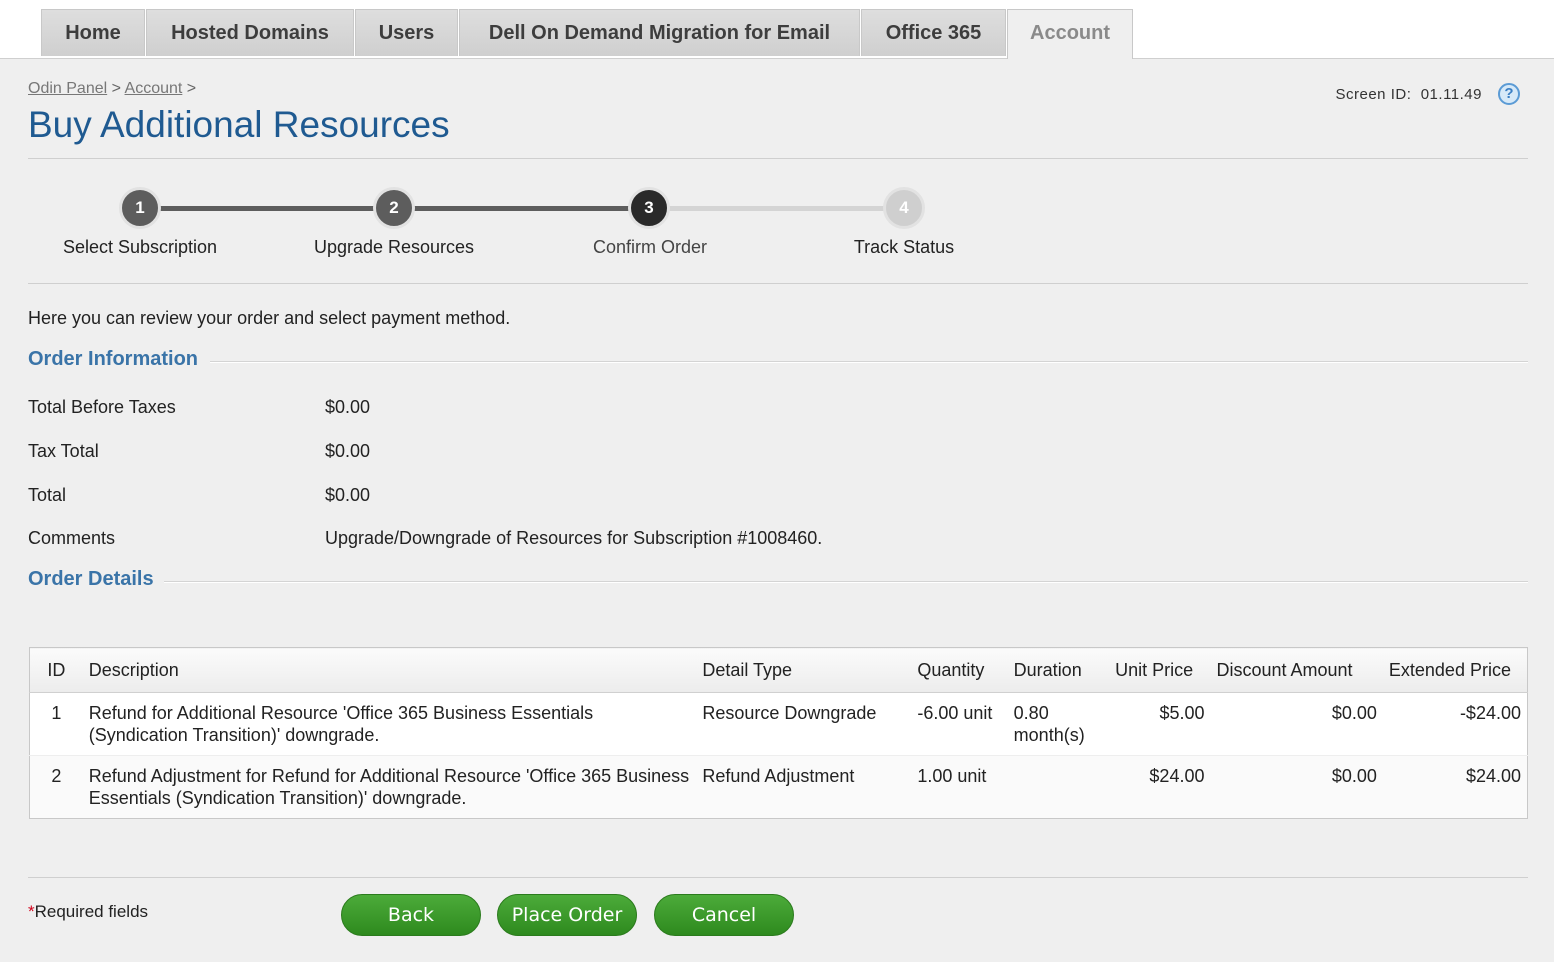 This screenshot has width=1554, height=962. I want to click on breadcrumb: Odin Panel > Account >, so click(112, 89).